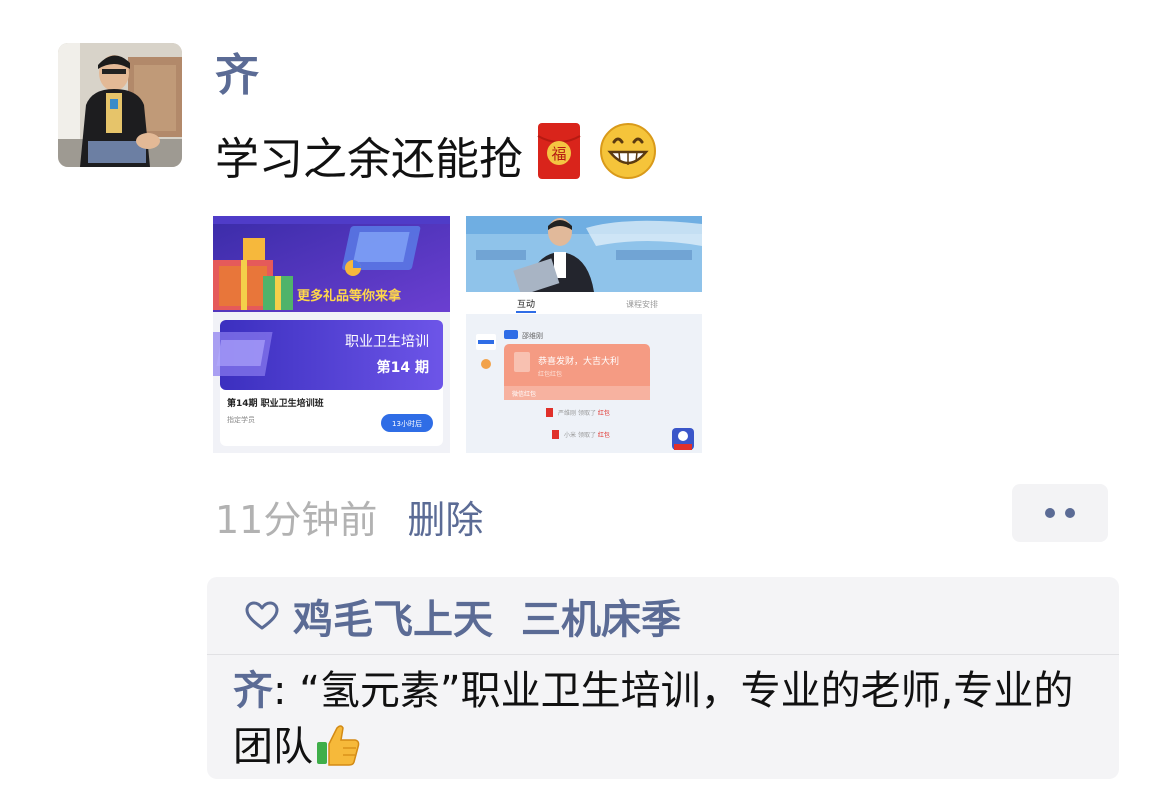 This screenshot has width=1170, height=787. I want to click on right-envelope-greeting: 恭喜发财，大吉大利, so click(578, 361).